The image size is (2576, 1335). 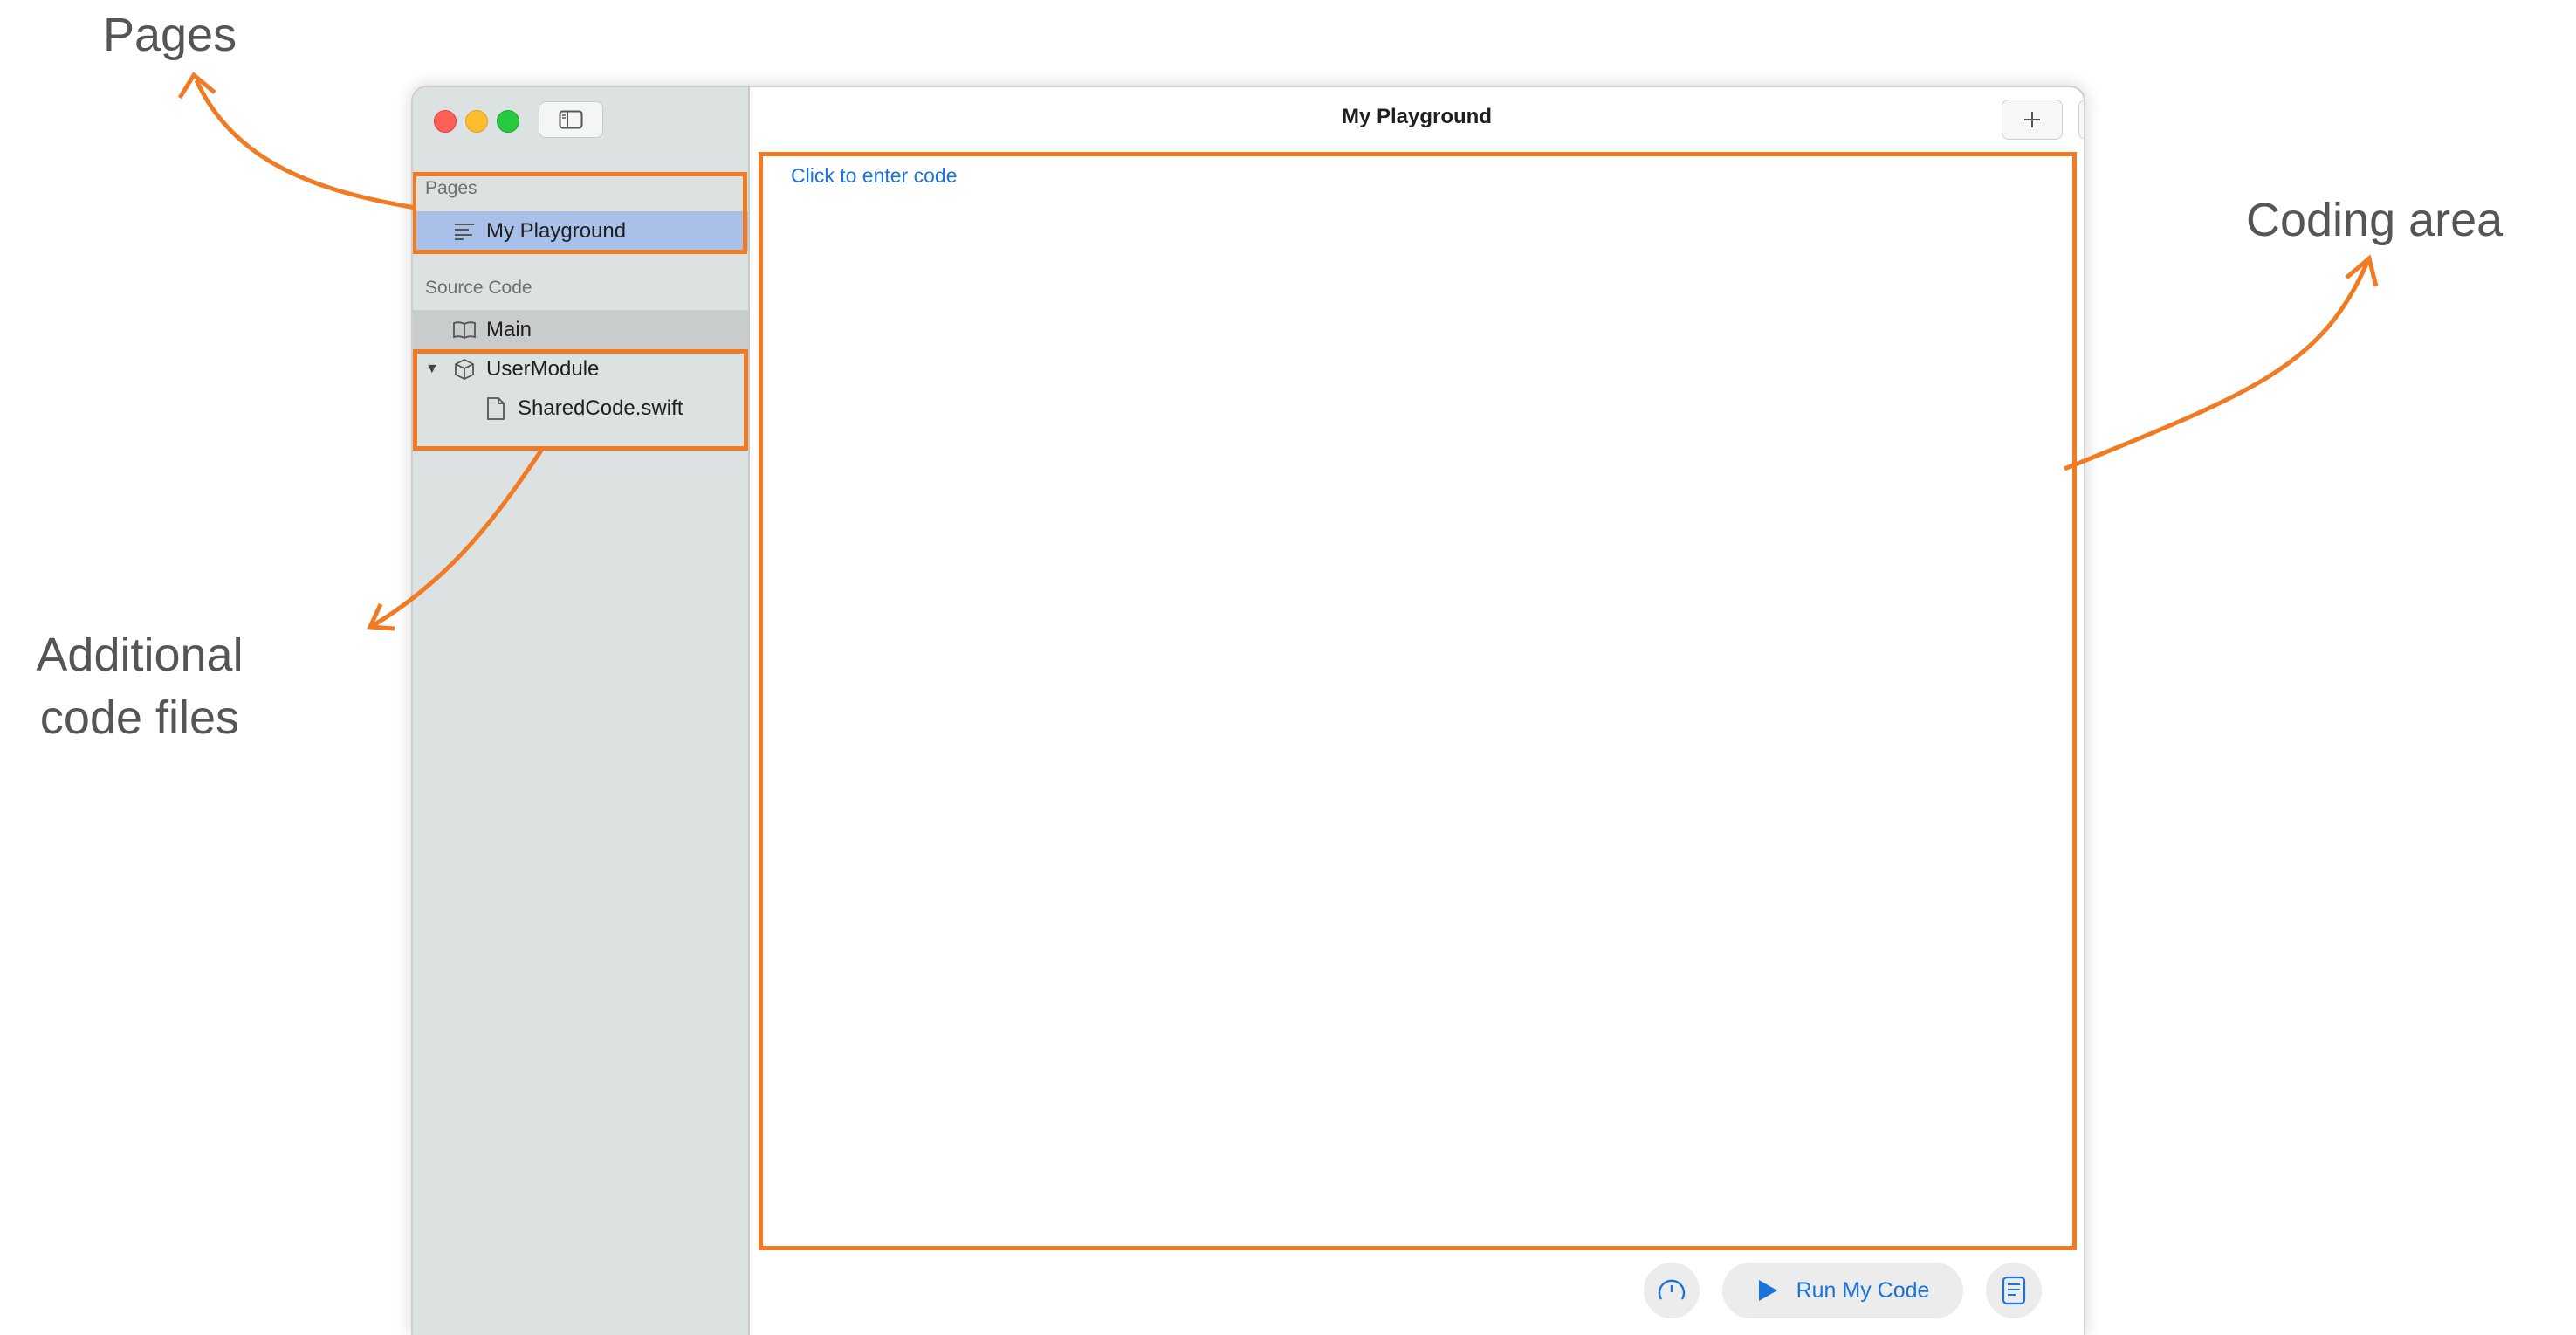 I want to click on pages-arrow, so click(x=305, y=144).